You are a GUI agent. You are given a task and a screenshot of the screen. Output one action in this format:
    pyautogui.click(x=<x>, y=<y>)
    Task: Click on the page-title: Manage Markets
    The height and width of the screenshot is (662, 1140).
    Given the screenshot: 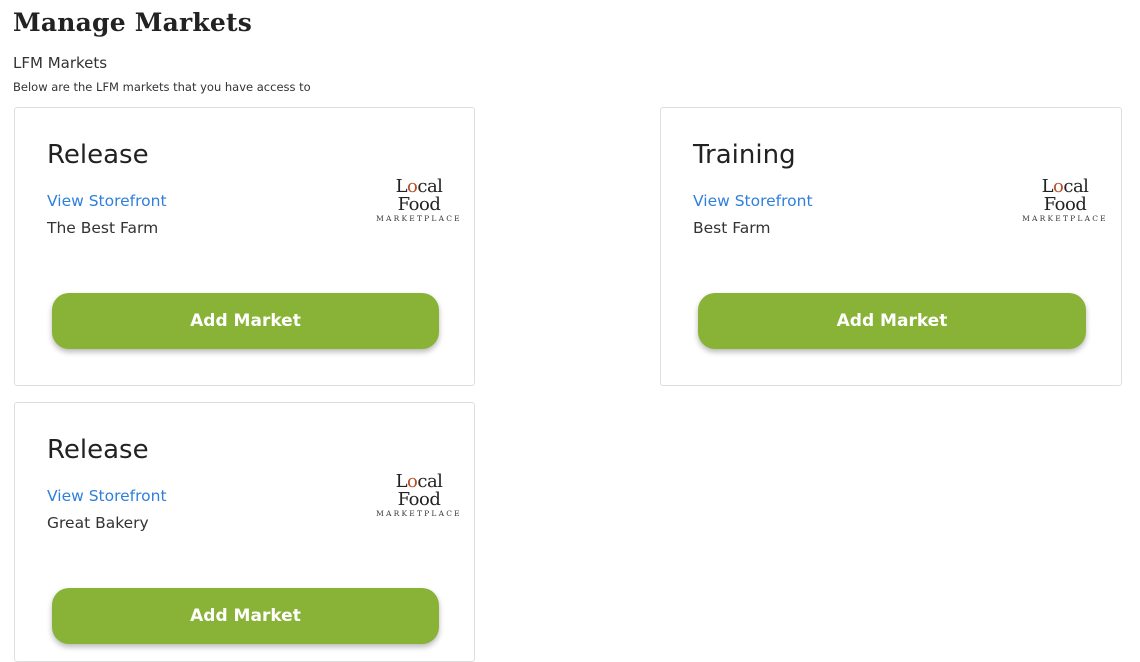 What is the action you would take?
    pyautogui.click(x=133, y=22)
    